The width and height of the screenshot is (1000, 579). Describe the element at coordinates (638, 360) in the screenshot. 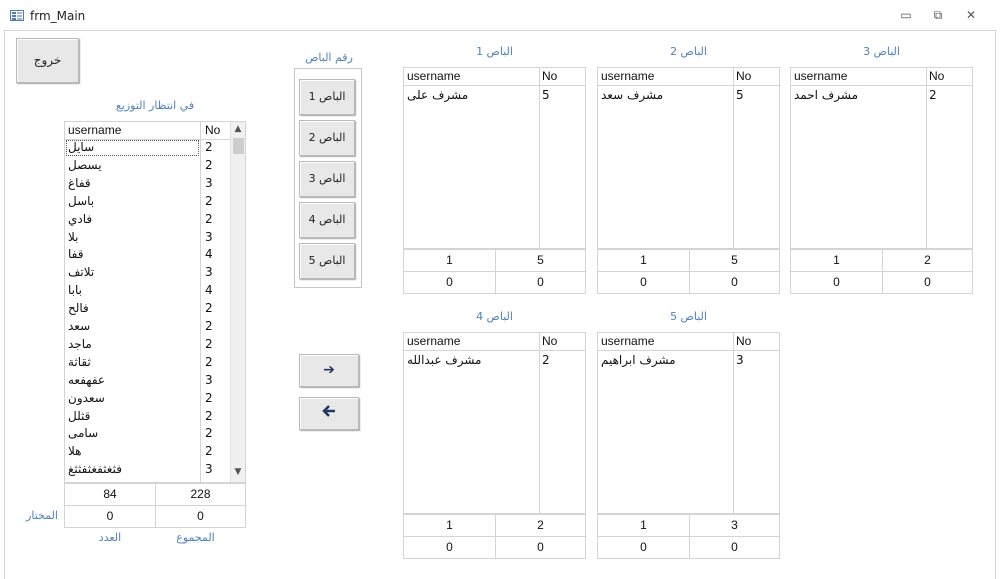

I see `bus-row-username: مشرف ابراهيم` at that location.